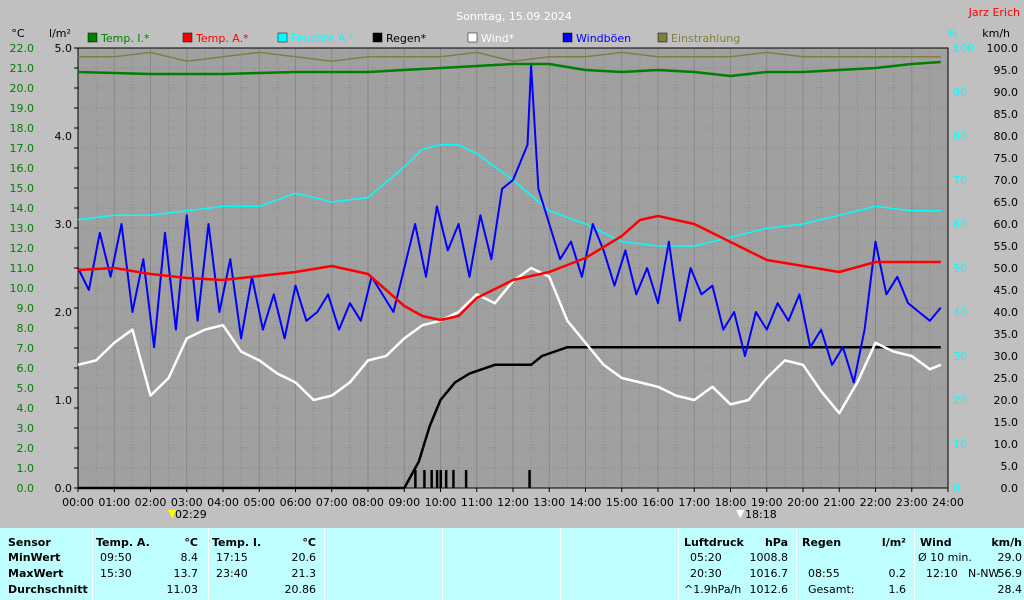 The height and width of the screenshot is (600, 1024). Describe the element at coordinates (942, 573) in the screenshot. I see `wind-max-time: 12:10` at that location.